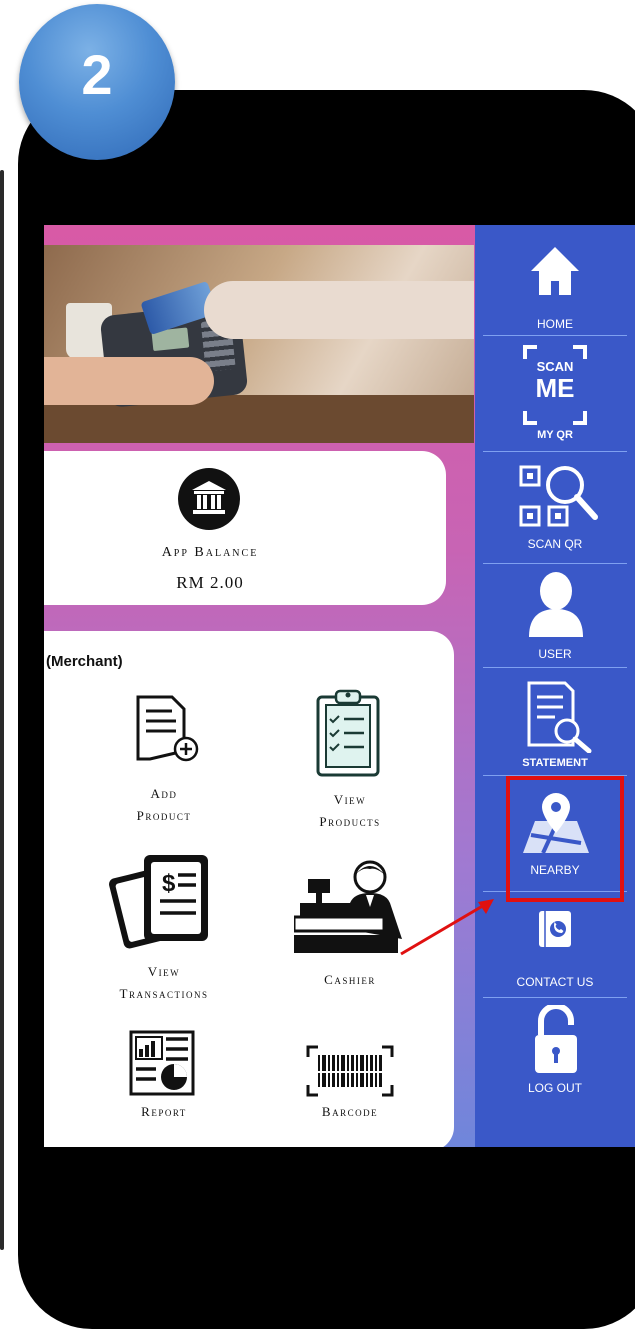 This screenshot has height=1329, width=635. What do you see at coordinates (164, 1065) in the screenshot?
I see `report-icon` at bounding box center [164, 1065].